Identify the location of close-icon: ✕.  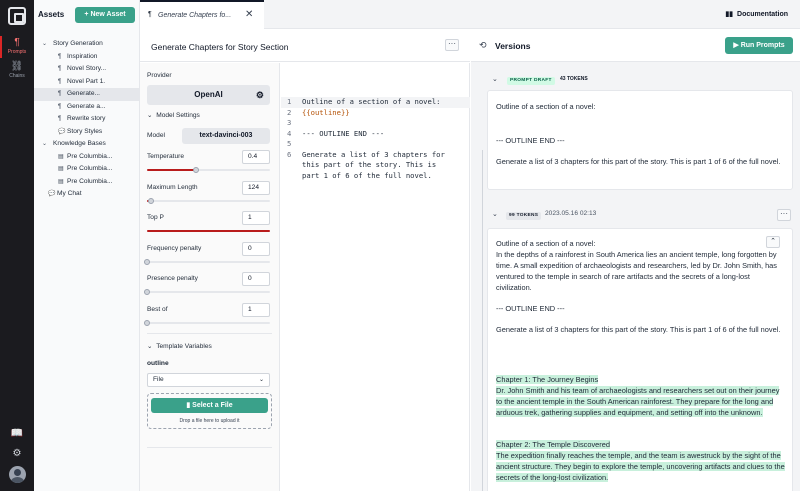
(249, 14).